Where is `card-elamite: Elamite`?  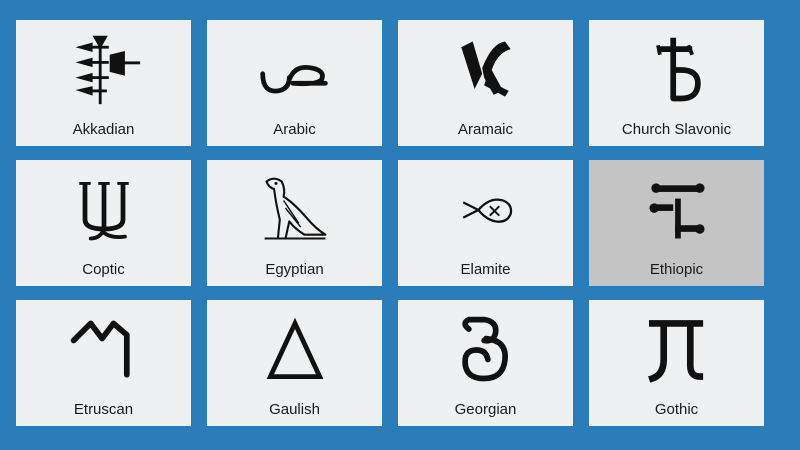 card-elamite: Elamite is located at coordinates (485, 223).